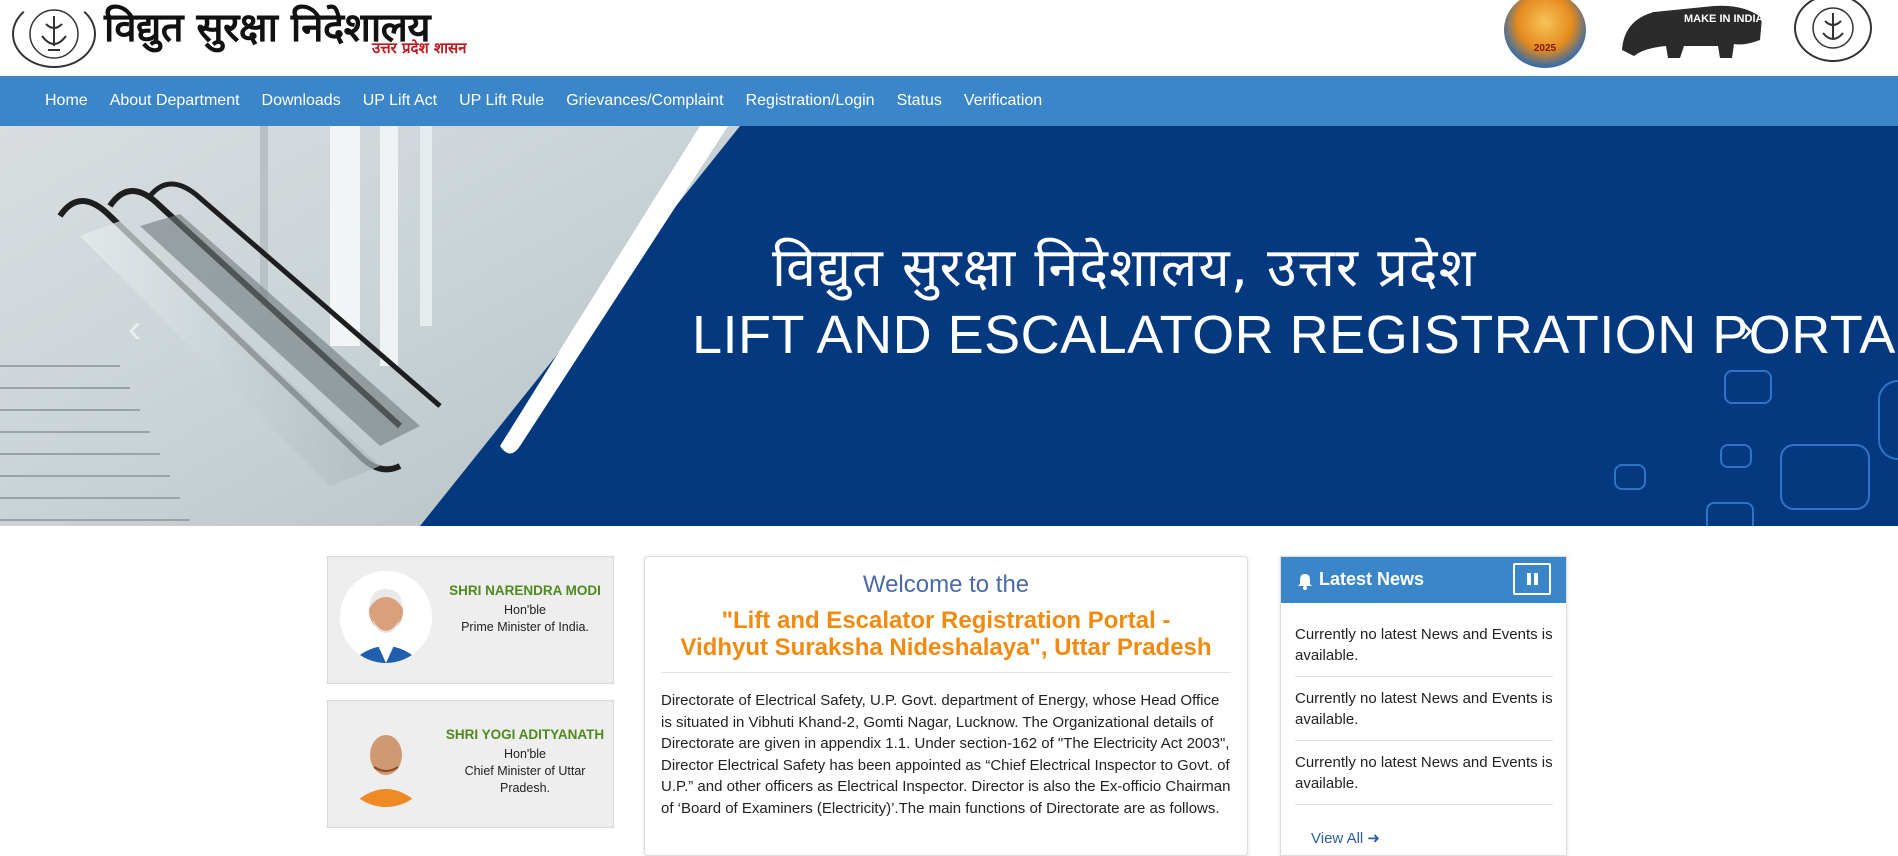 The image size is (1898, 856). Describe the element at coordinates (1545, 34) in the screenshot. I see `maha-kumbh-logo: 2025` at that location.